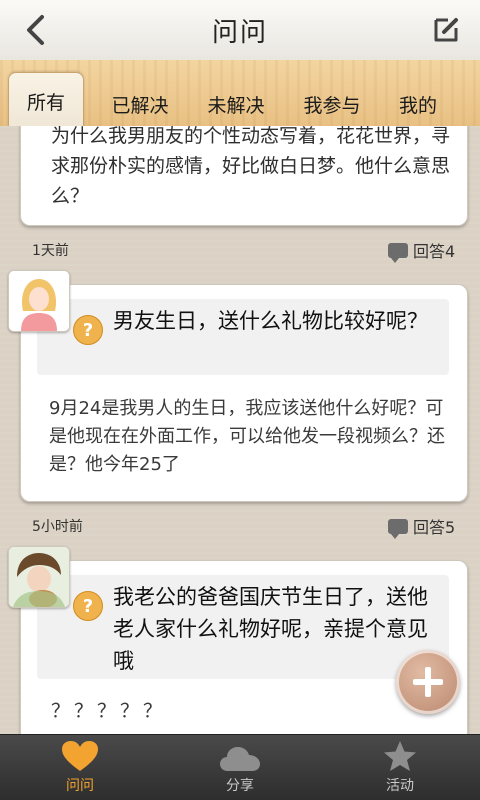 The image size is (480, 800). What do you see at coordinates (140, 104) in the screenshot?
I see `tab-solved: 已解决` at bounding box center [140, 104].